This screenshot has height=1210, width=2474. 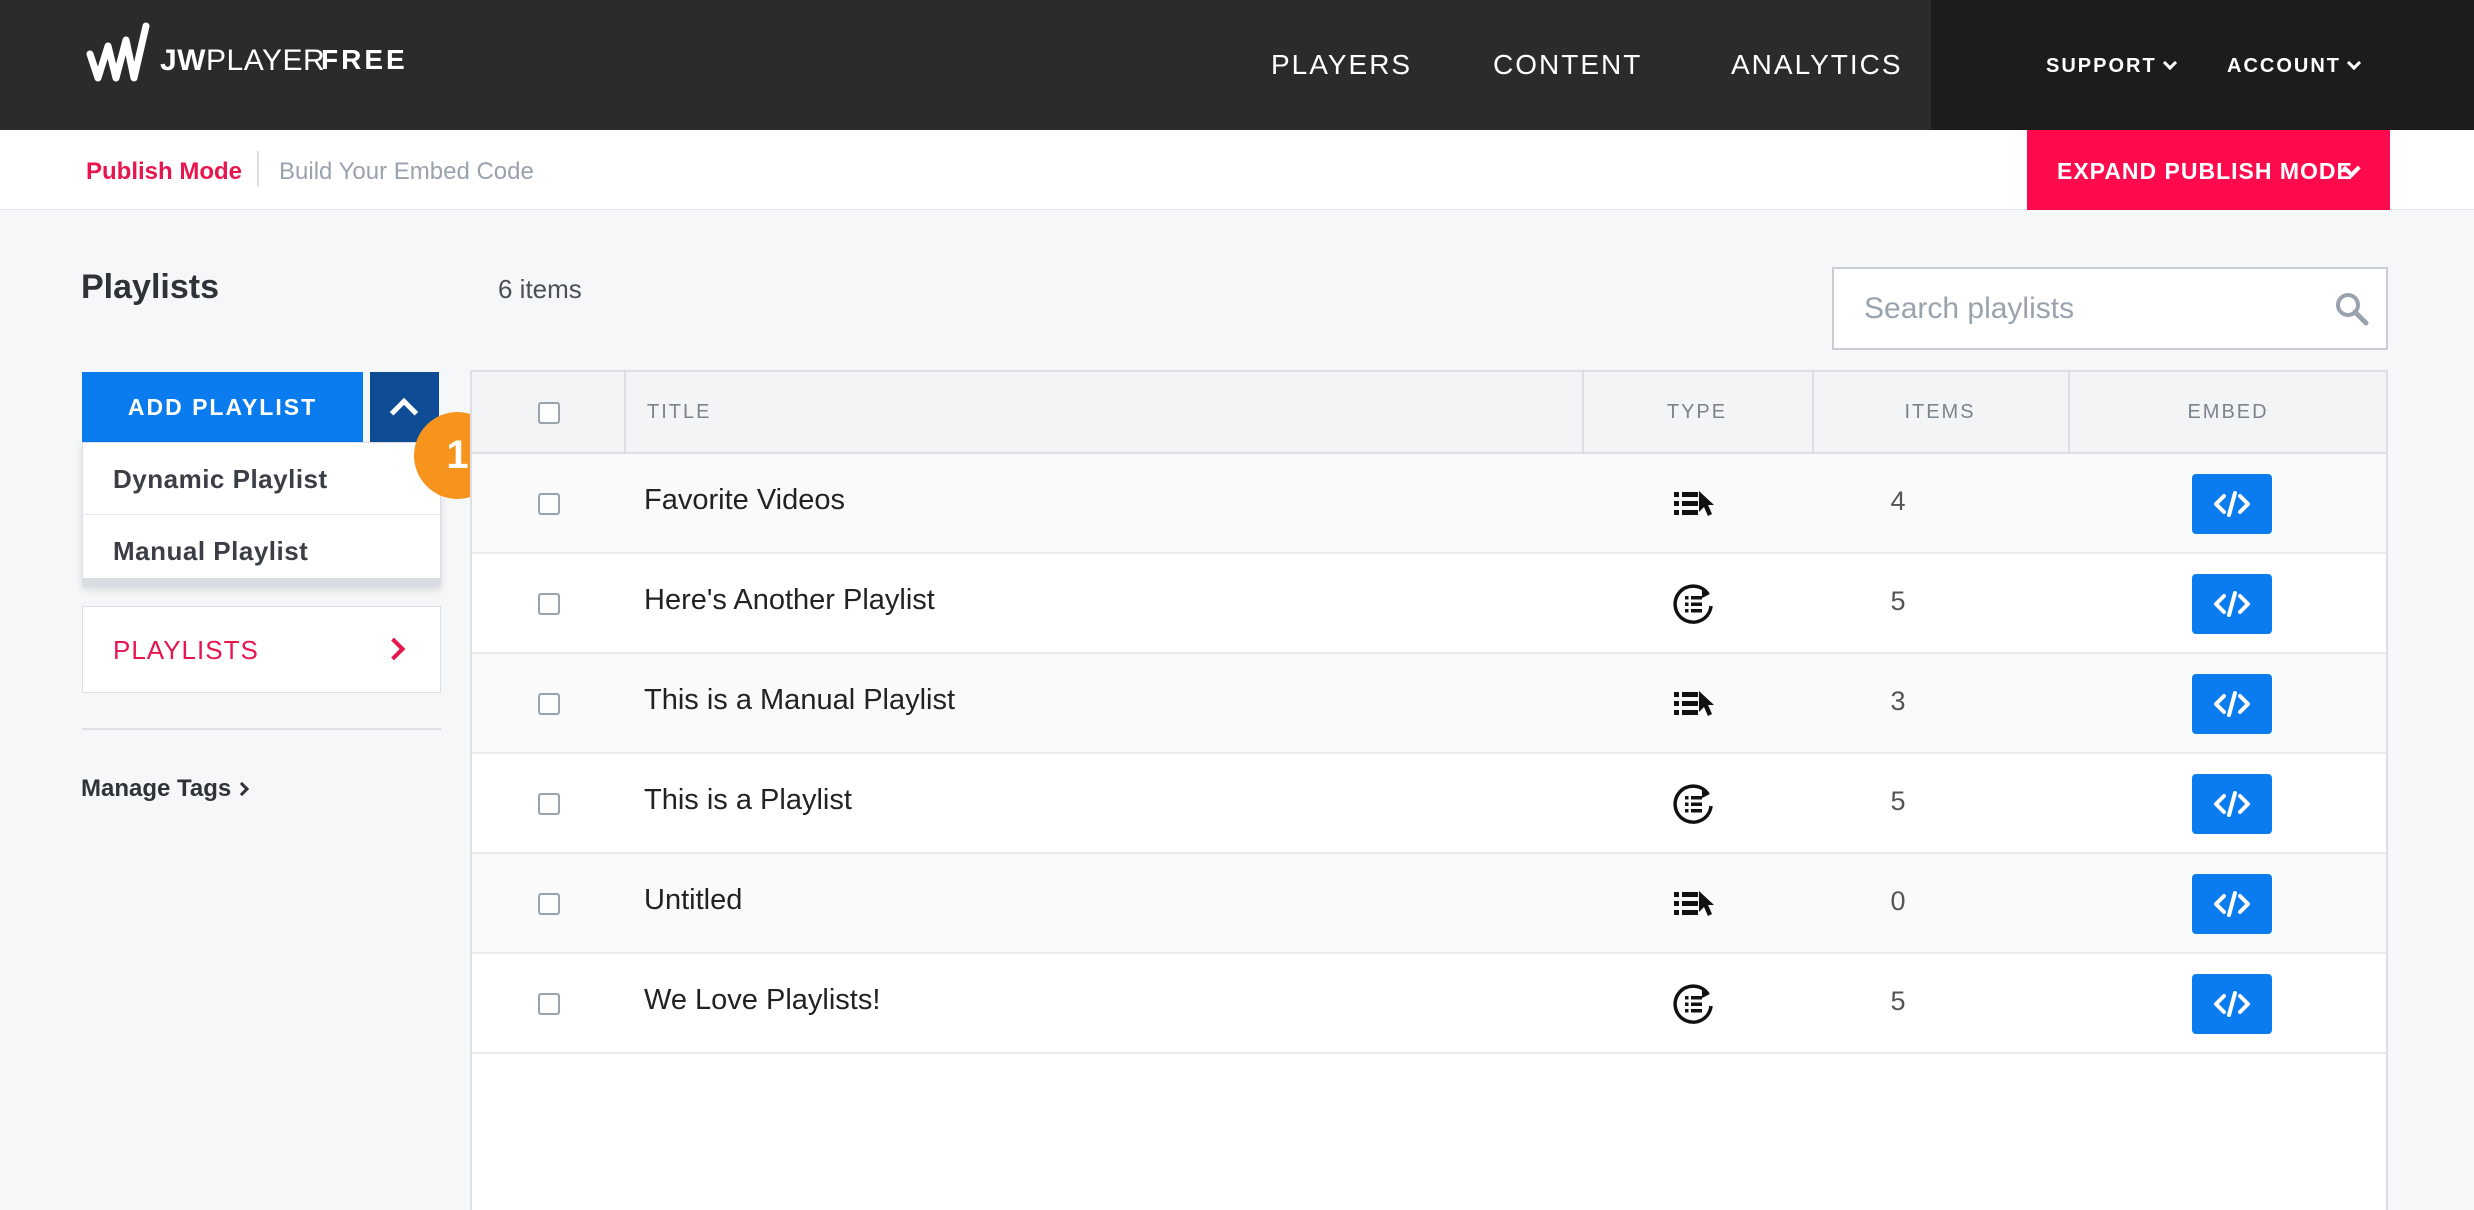 I want to click on manual-playlist-option: Manual Playlist, so click(x=261, y=551).